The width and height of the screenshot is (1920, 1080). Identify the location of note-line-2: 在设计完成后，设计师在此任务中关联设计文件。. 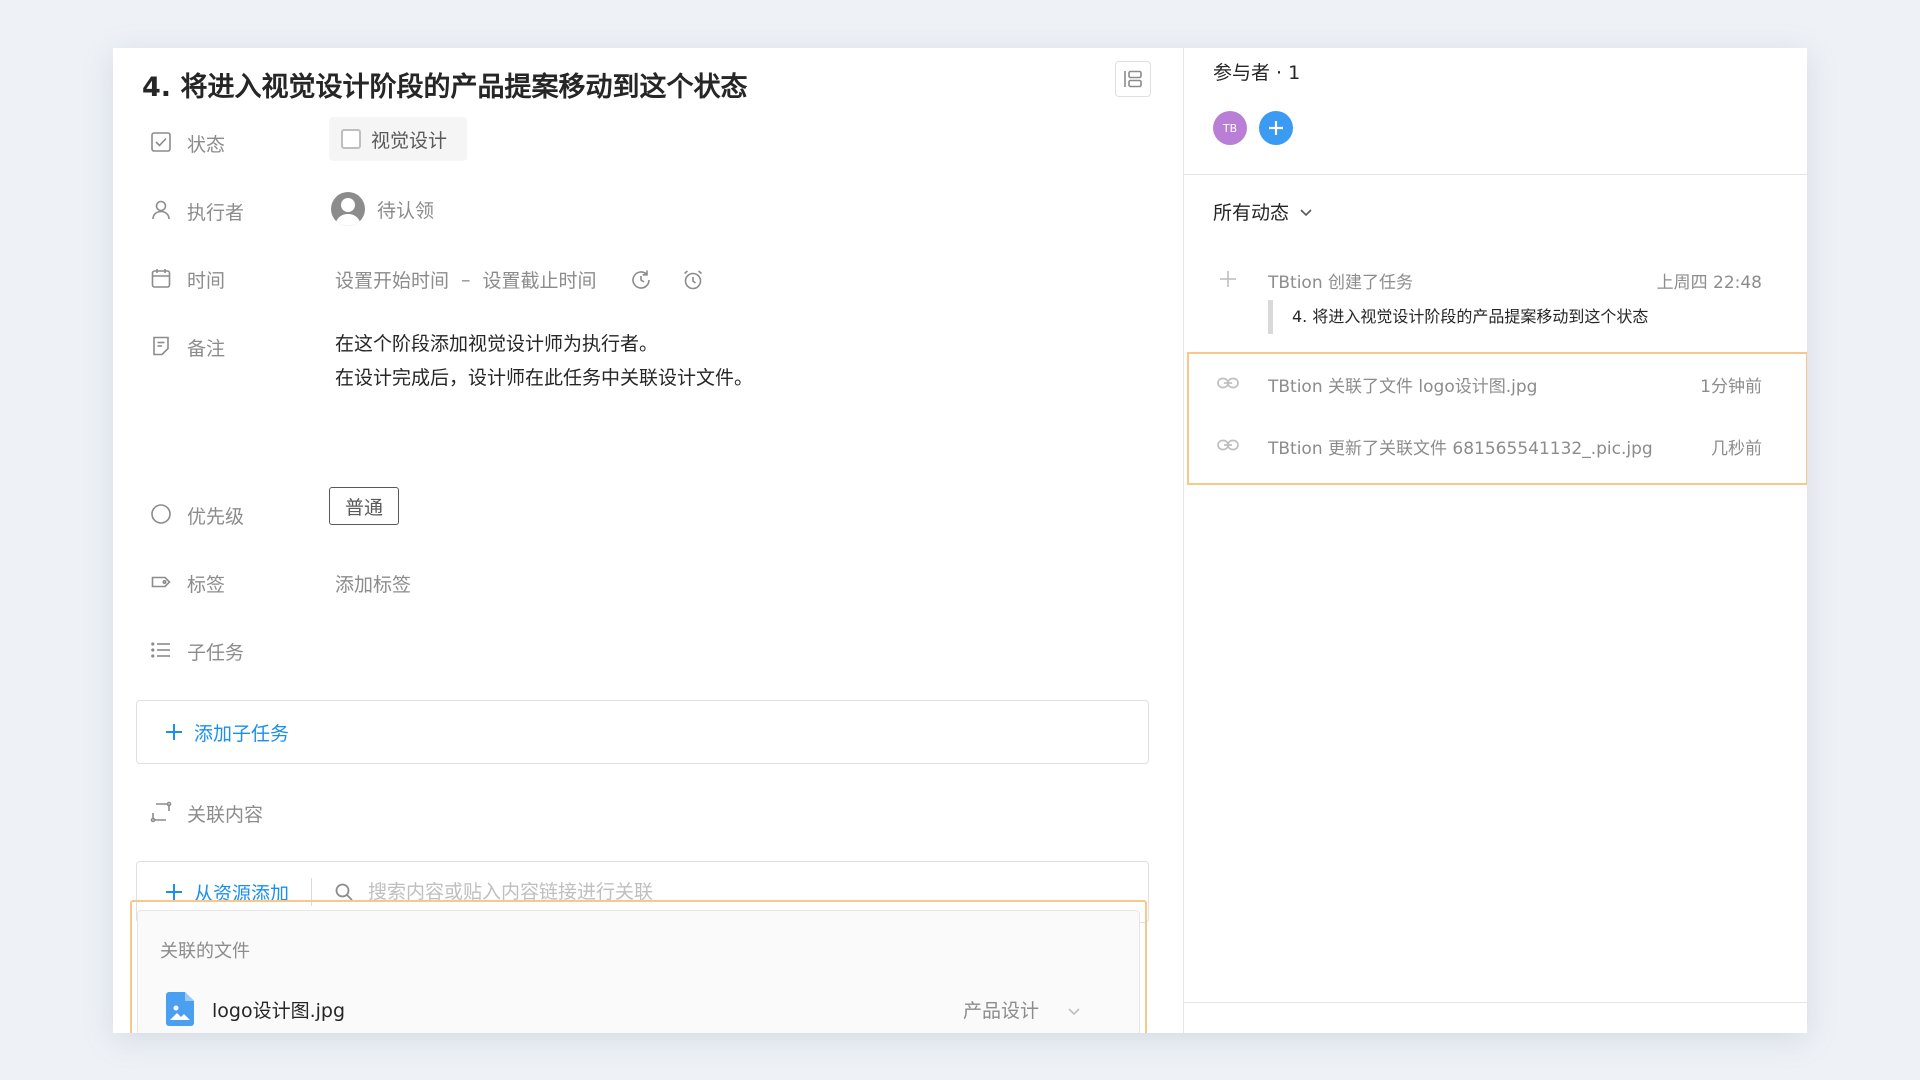
(544, 378).